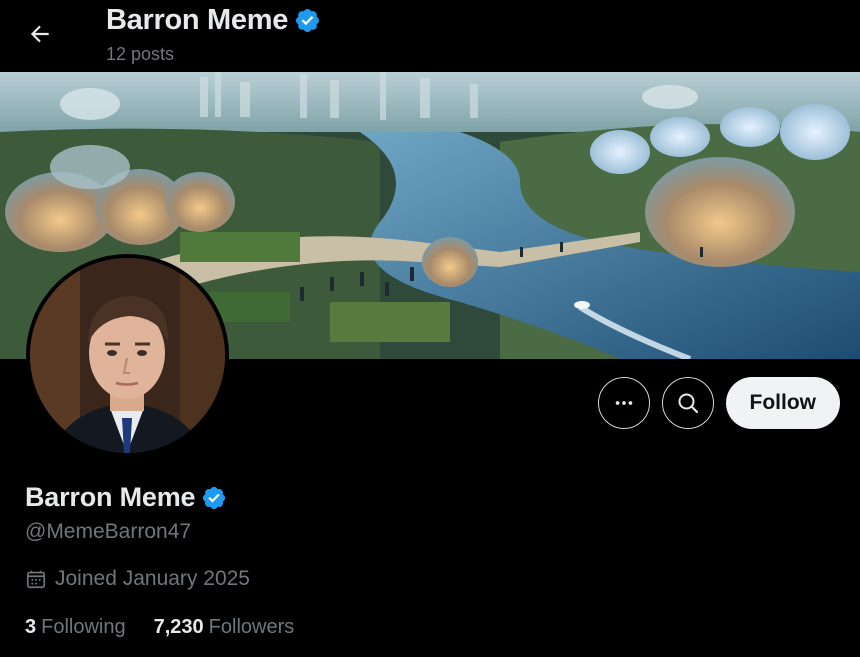 The image size is (860, 657). Describe the element at coordinates (430, 36) in the screenshot. I see `top-bar: Barron Meme 12 posts` at that location.